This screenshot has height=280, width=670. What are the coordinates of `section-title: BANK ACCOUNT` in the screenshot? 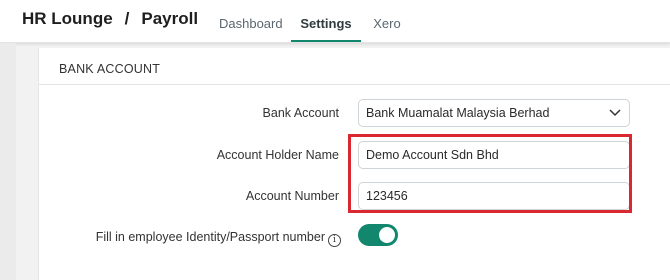 It's located at (110, 69).